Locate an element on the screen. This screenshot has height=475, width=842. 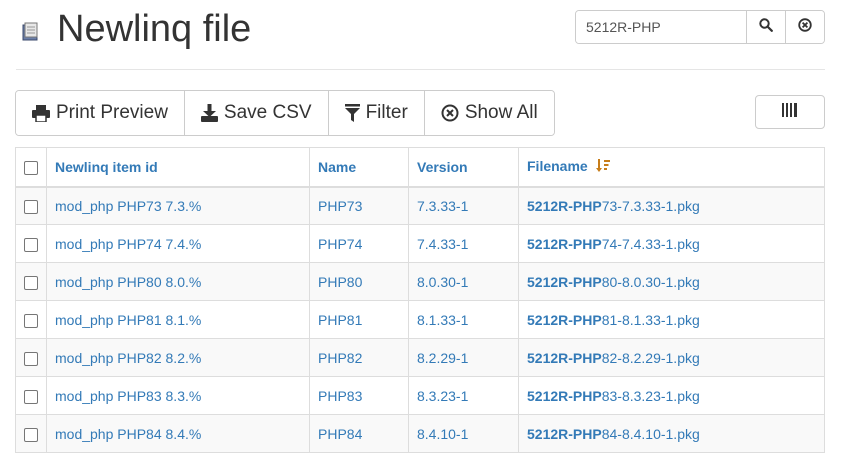
table-header-row: Newlinq item id Name Version Filename is located at coordinates (420, 167).